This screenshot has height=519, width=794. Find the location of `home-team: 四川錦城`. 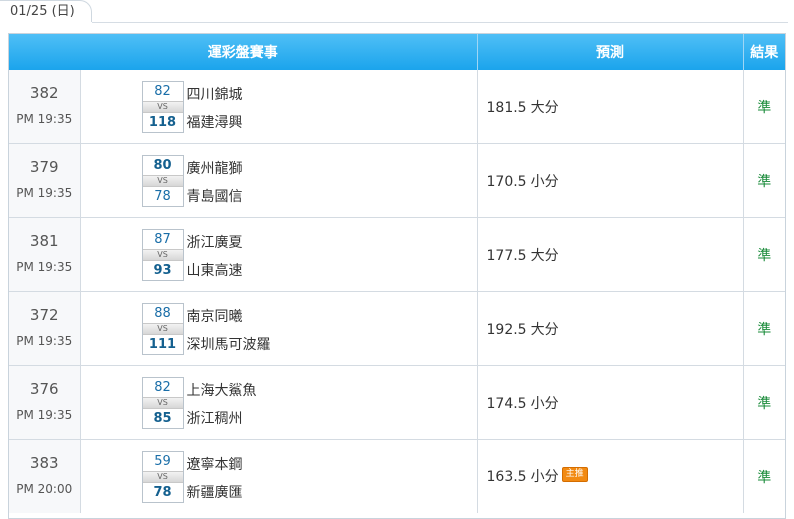

home-team: 四川錦城 is located at coordinates (215, 94).